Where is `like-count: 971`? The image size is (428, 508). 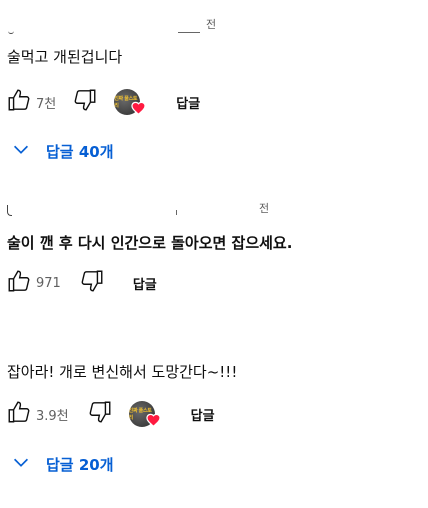
like-count: 971 is located at coordinates (48, 283).